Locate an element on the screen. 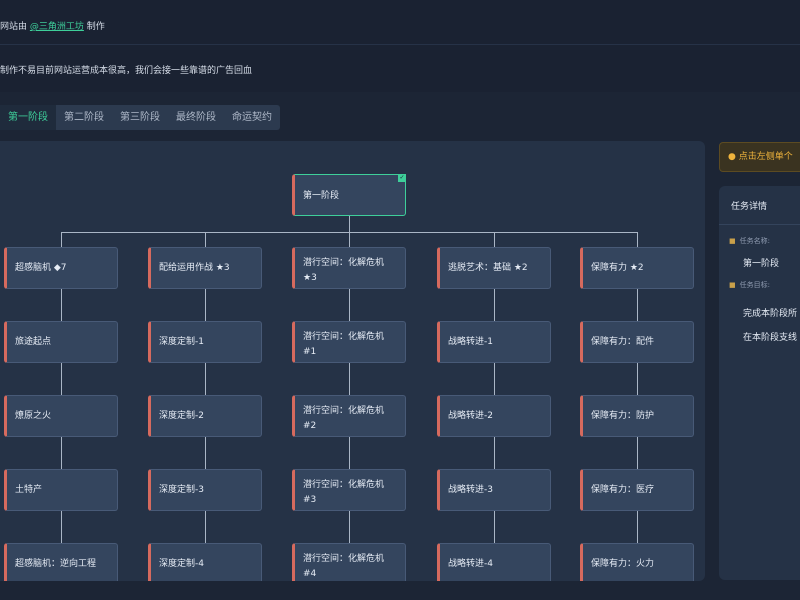  task-node-label: 保障有力：防护 is located at coordinates (623, 416).